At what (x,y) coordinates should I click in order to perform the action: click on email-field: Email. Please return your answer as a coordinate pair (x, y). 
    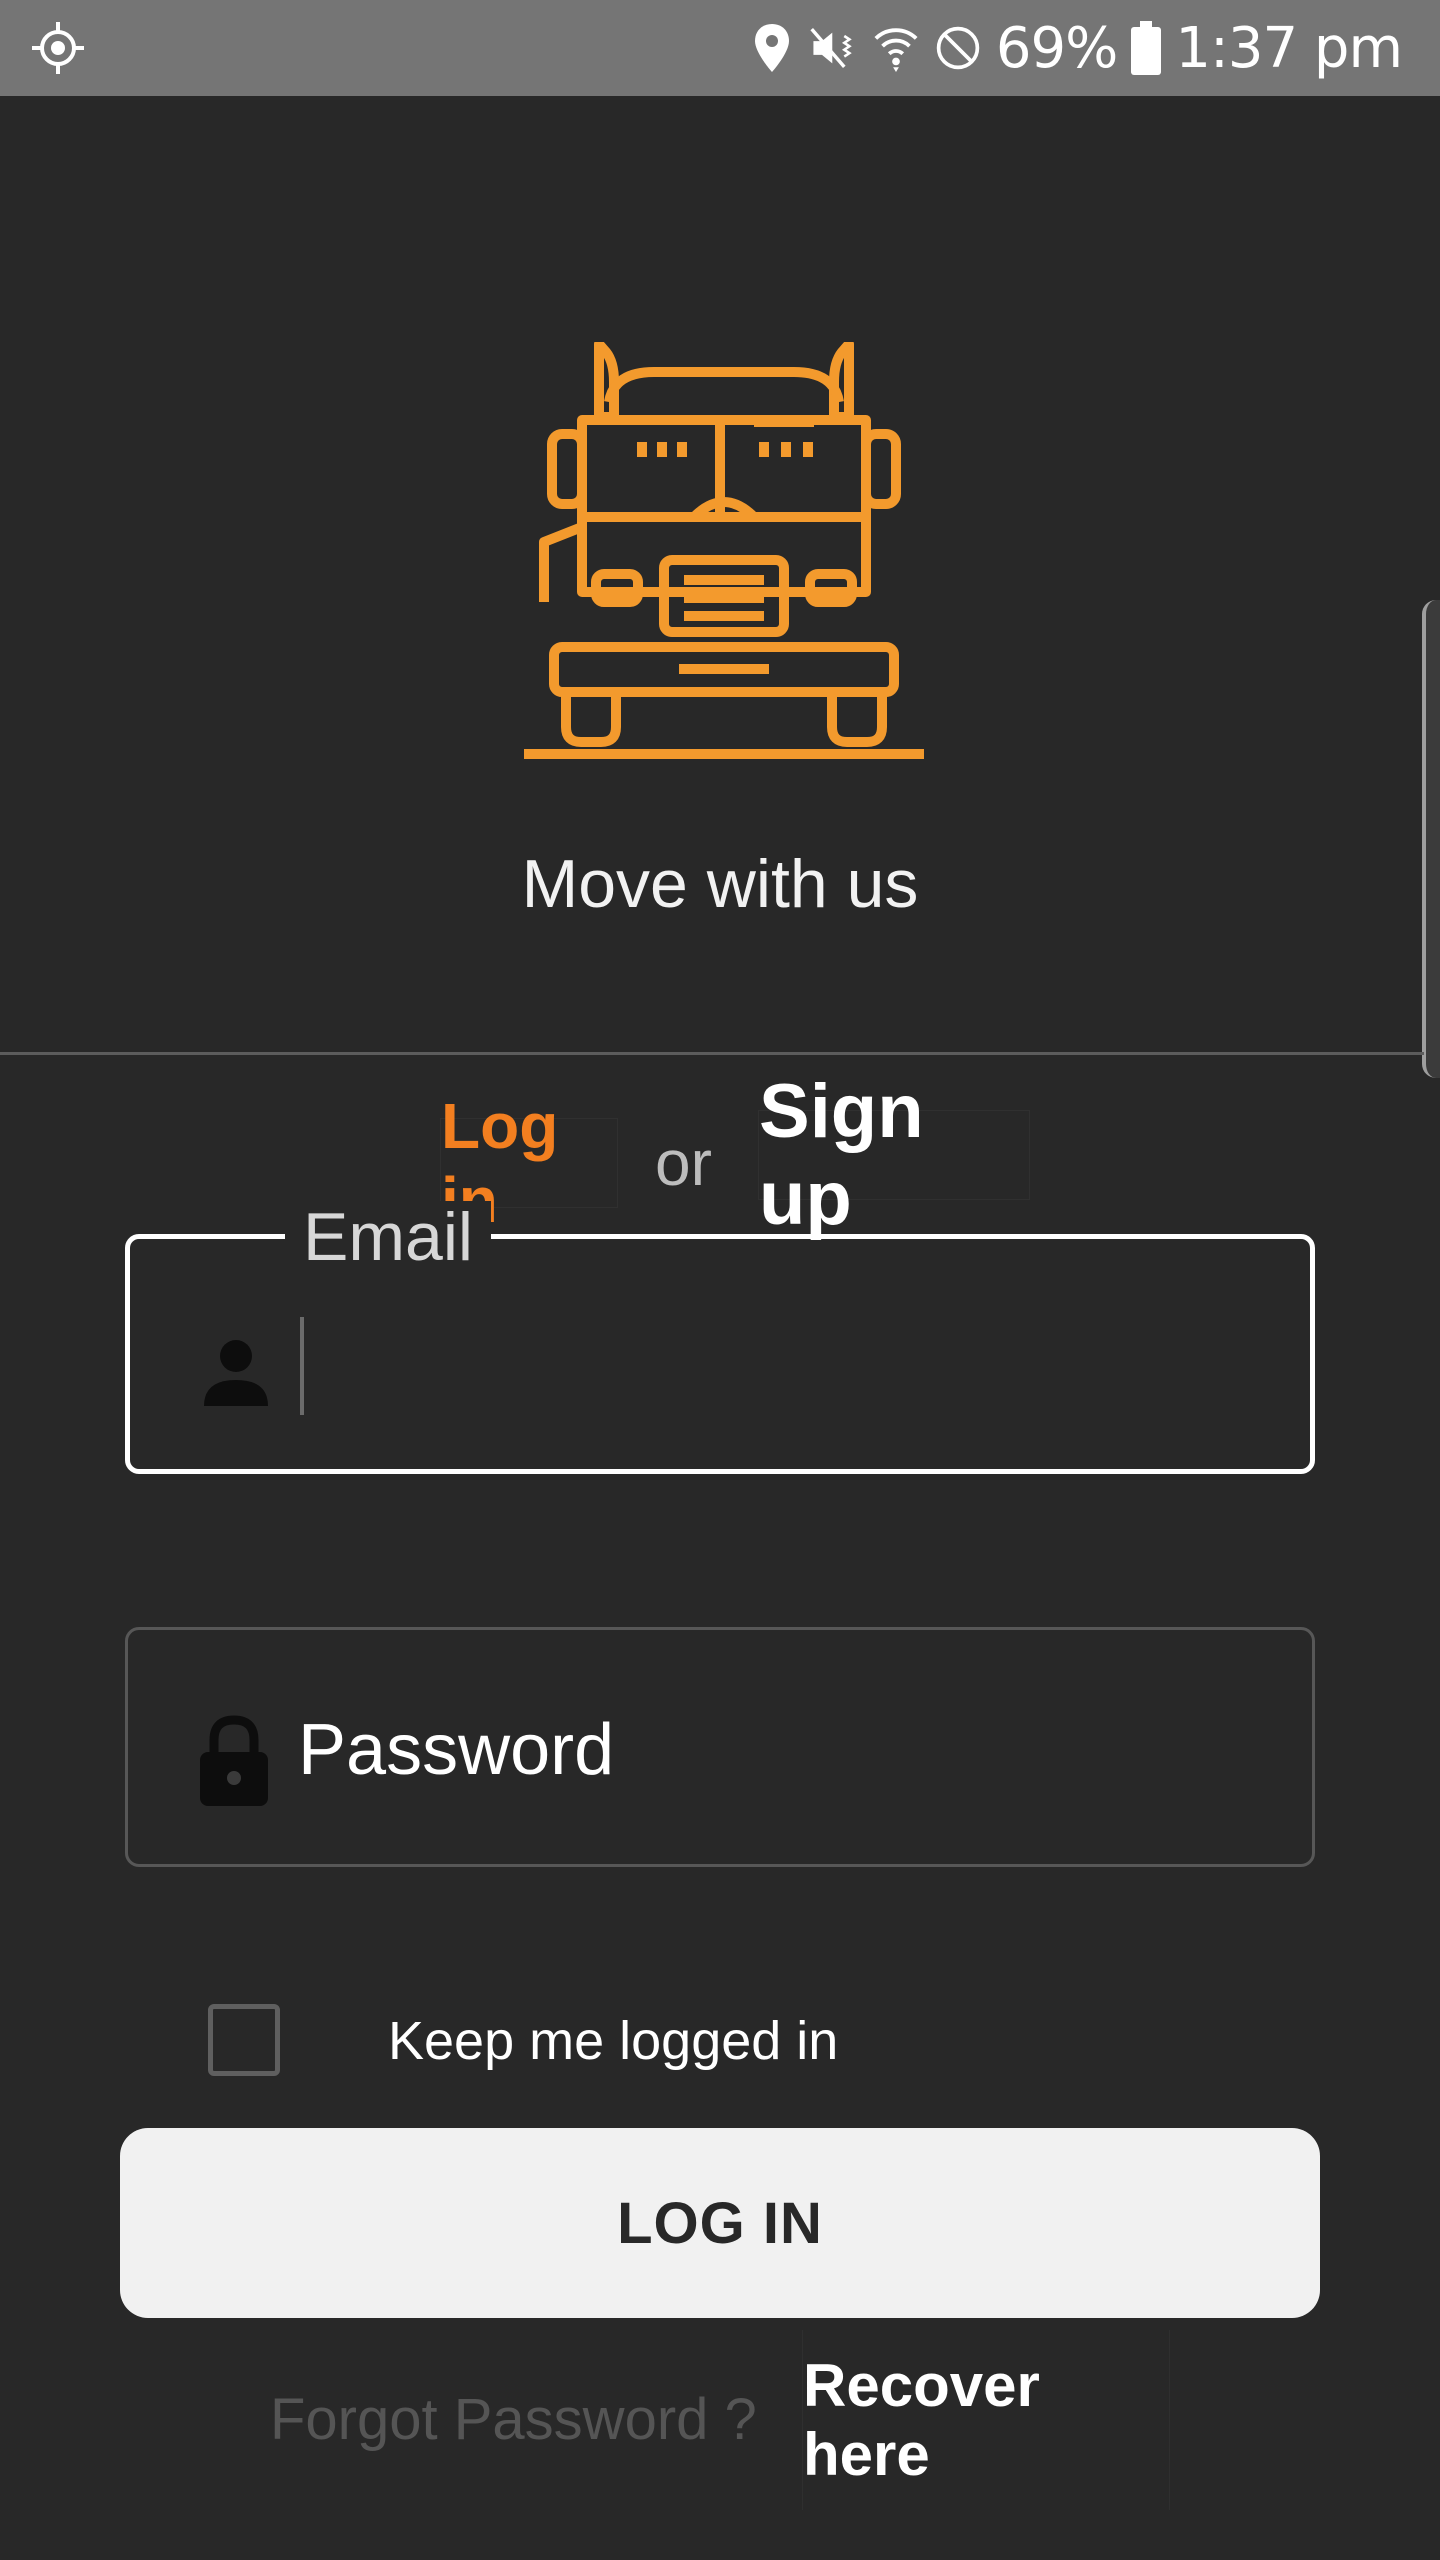
    Looking at the image, I should click on (720, 1337).